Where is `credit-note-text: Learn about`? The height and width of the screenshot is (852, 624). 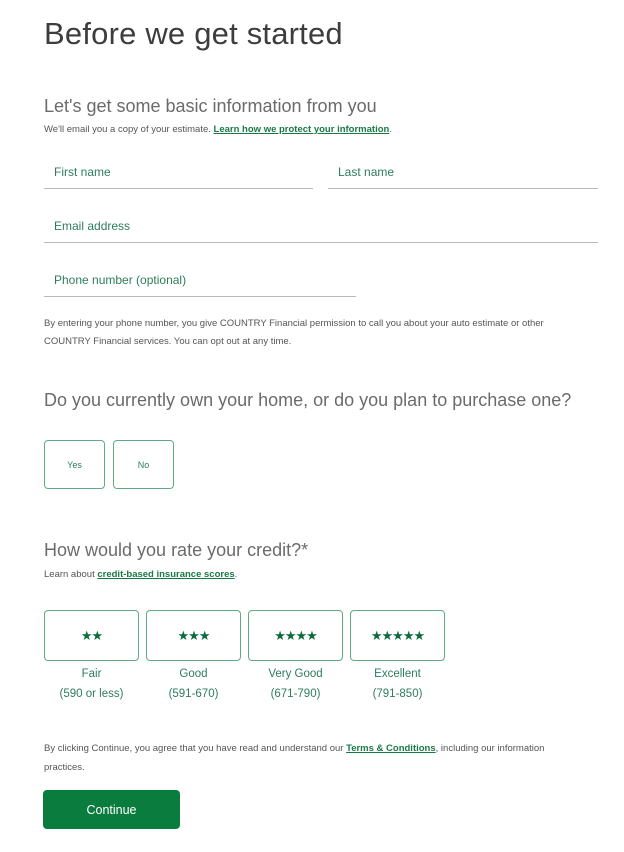
credit-note-text: Learn about is located at coordinates (71, 574).